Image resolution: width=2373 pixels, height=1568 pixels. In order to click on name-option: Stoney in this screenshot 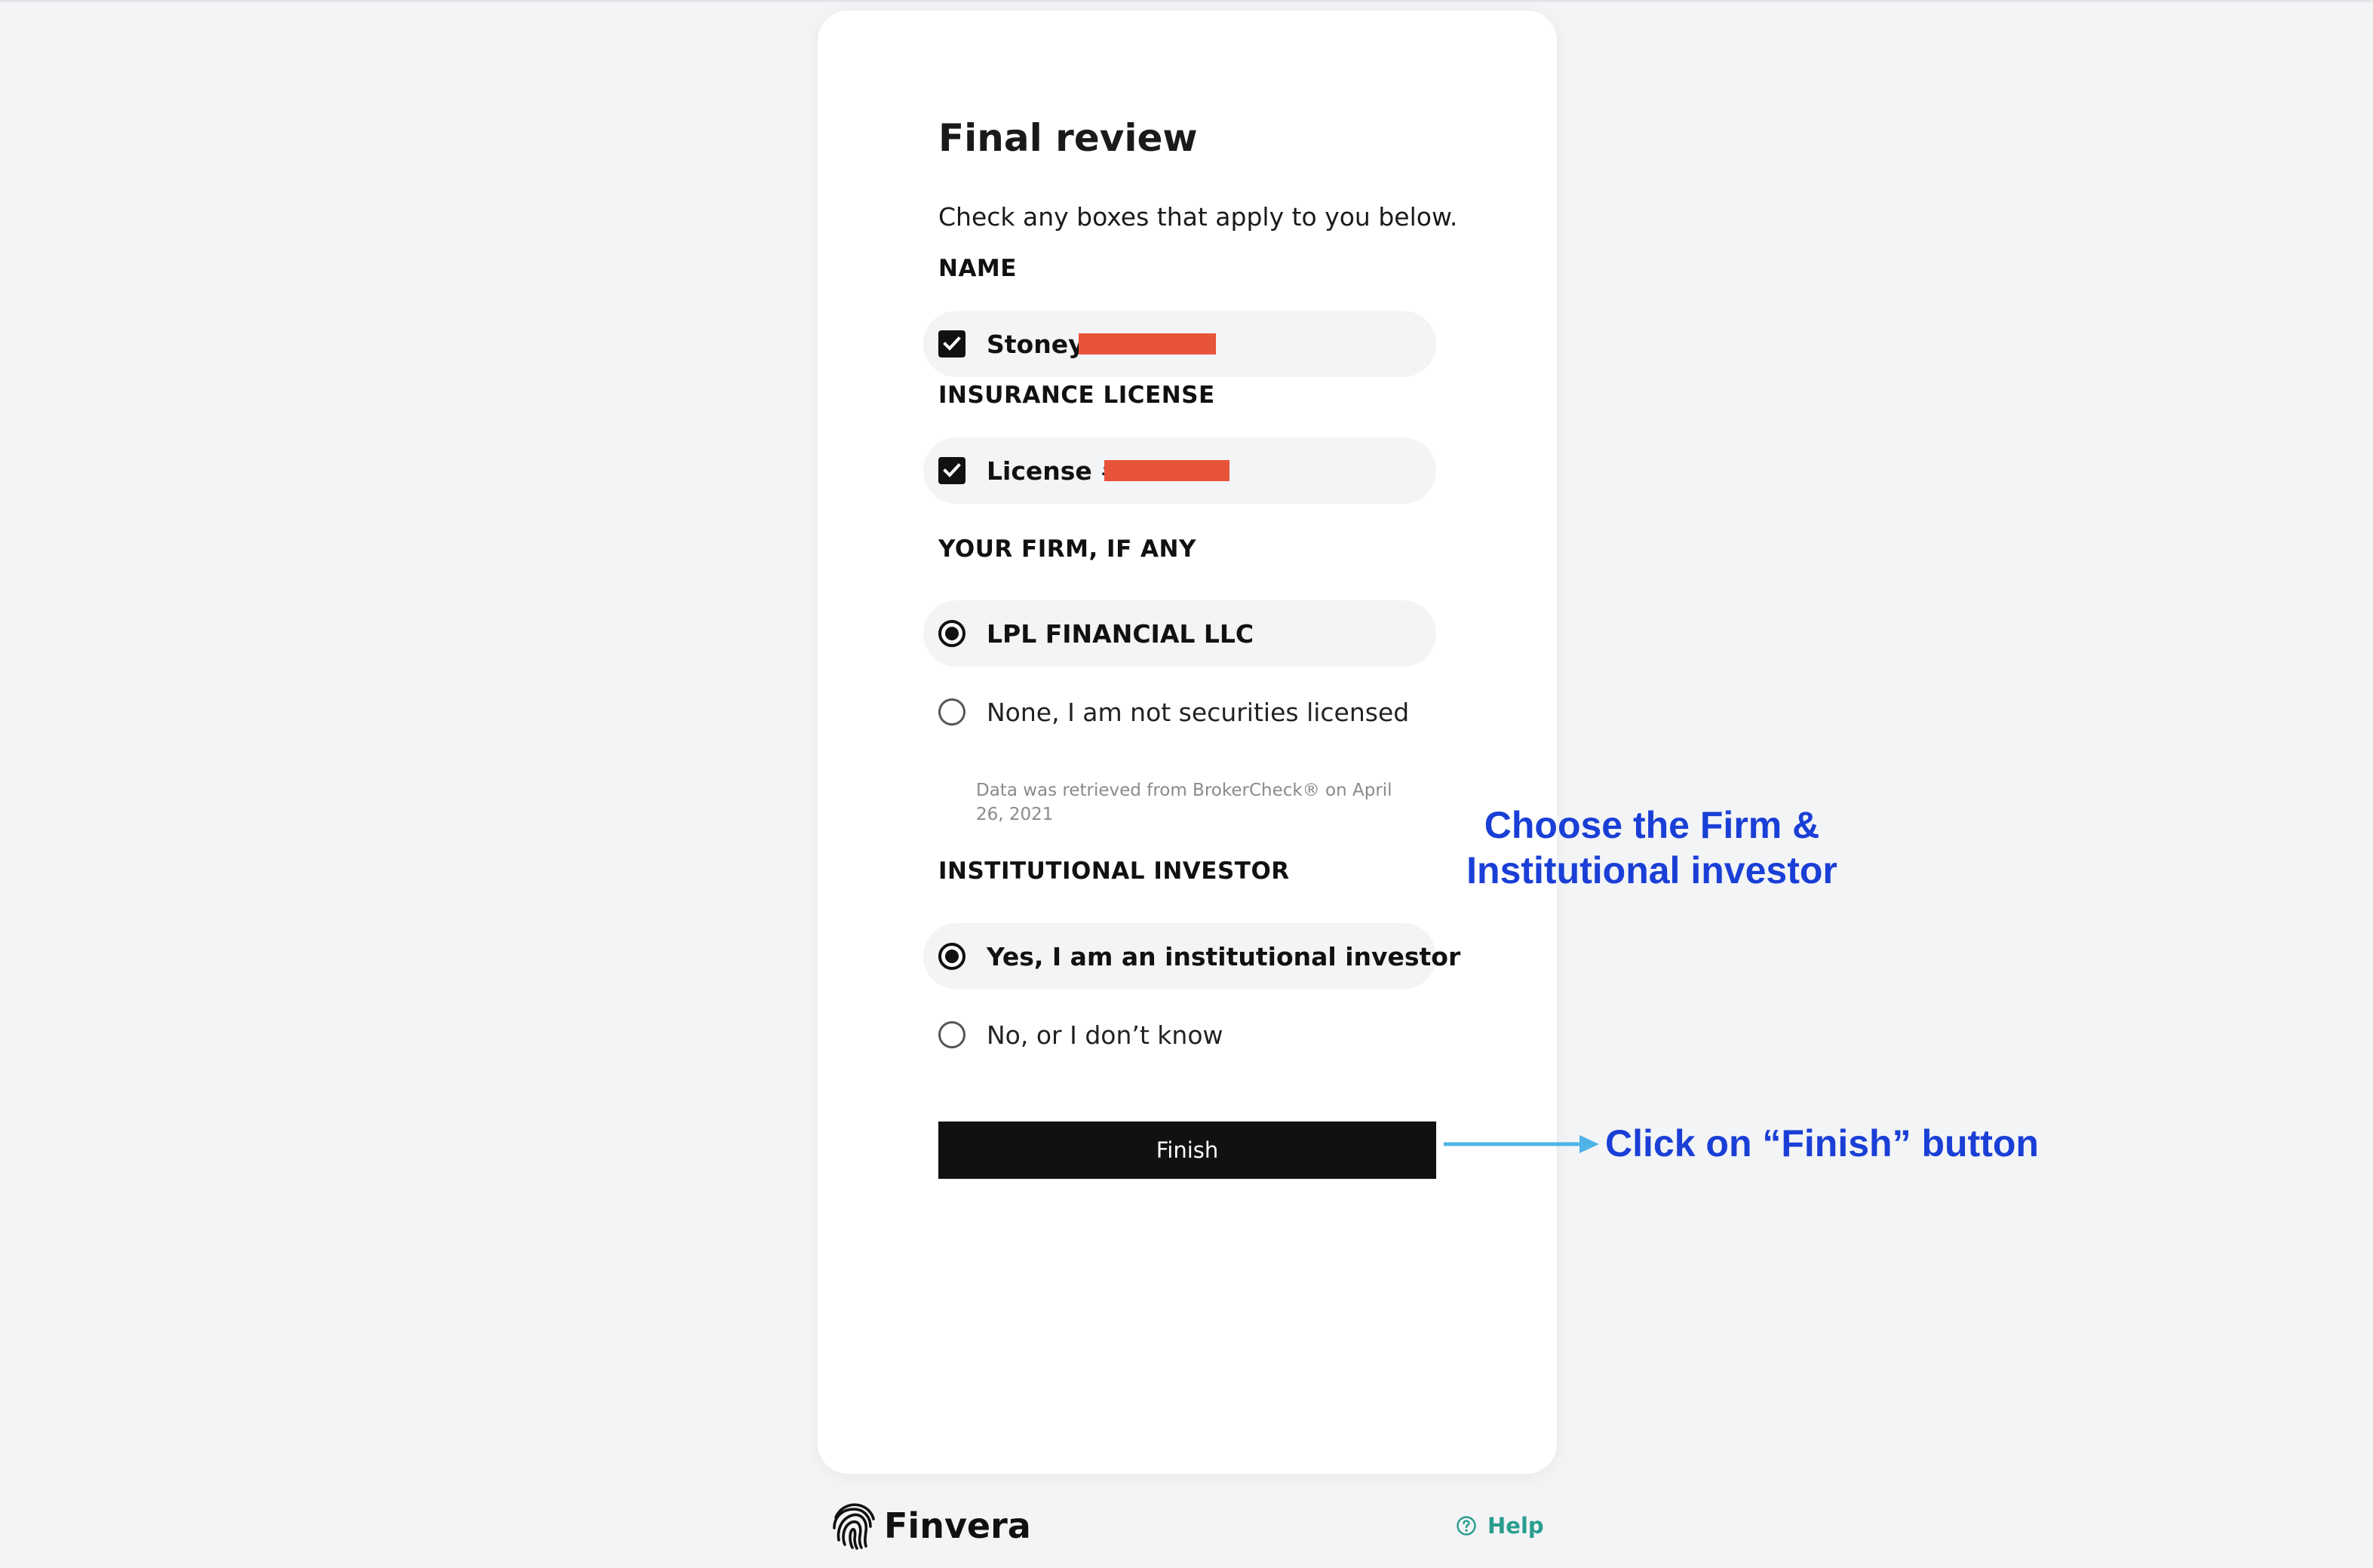, I will do `click(1012, 344)`.